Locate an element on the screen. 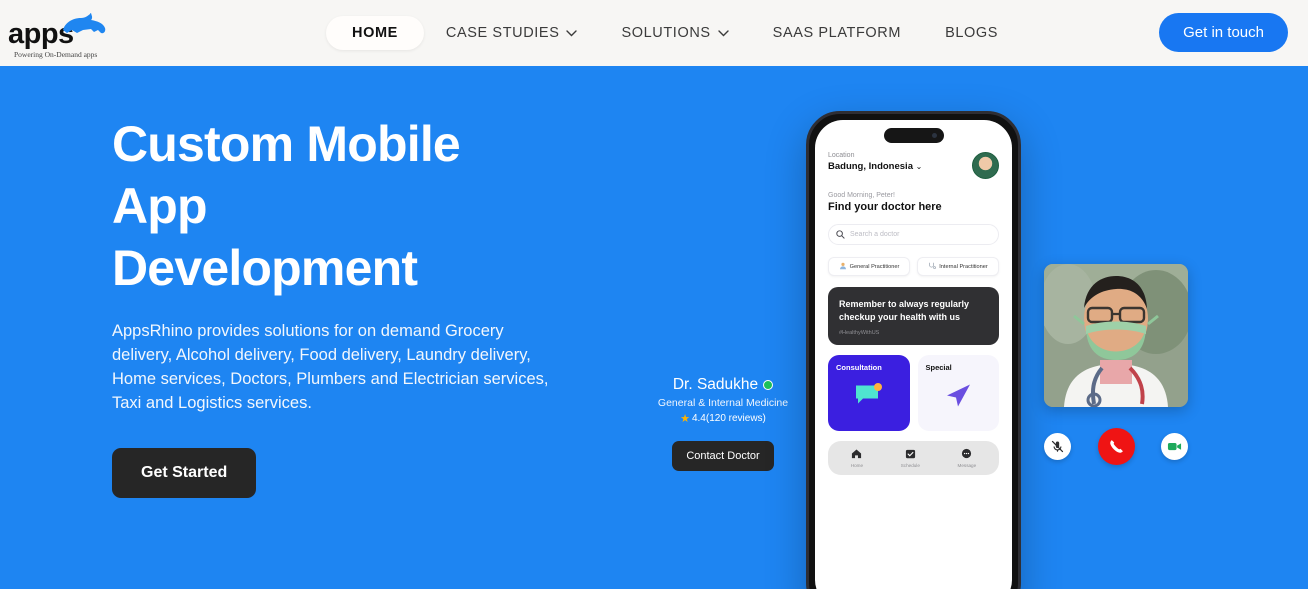 This screenshot has height=589, width=1308. card-special: Special is located at coordinates (958, 393).